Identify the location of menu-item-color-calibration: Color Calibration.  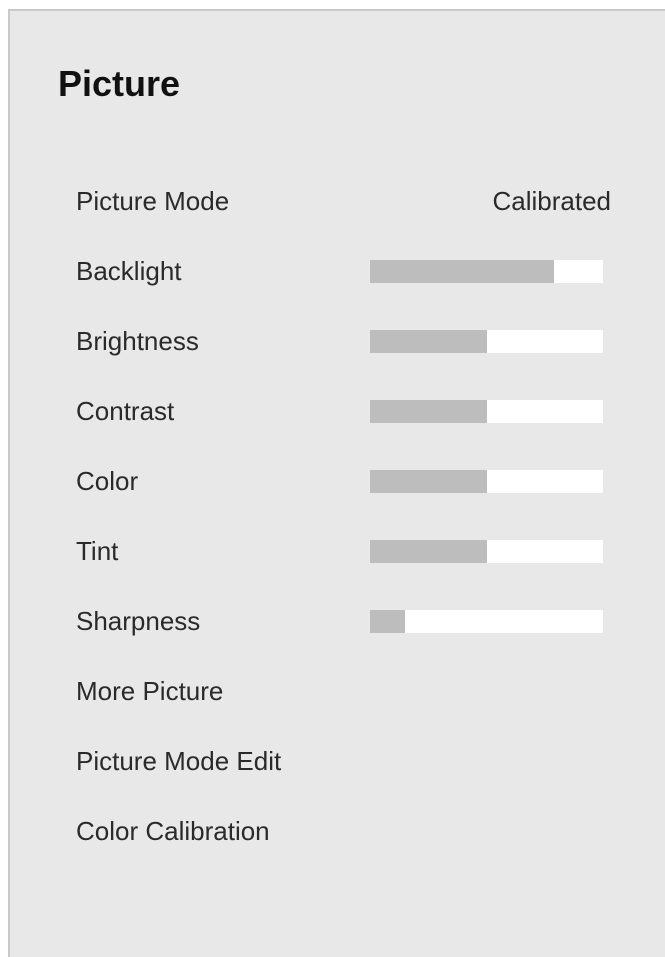
(343, 831).